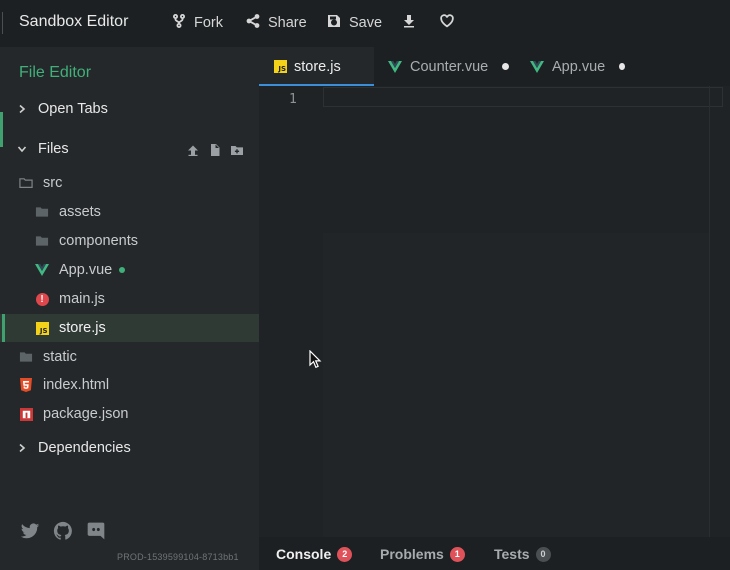 Image resolution: width=730 pixels, height=570 pixels. What do you see at coordinates (291, 311) in the screenshot?
I see `line-gutter` at bounding box center [291, 311].